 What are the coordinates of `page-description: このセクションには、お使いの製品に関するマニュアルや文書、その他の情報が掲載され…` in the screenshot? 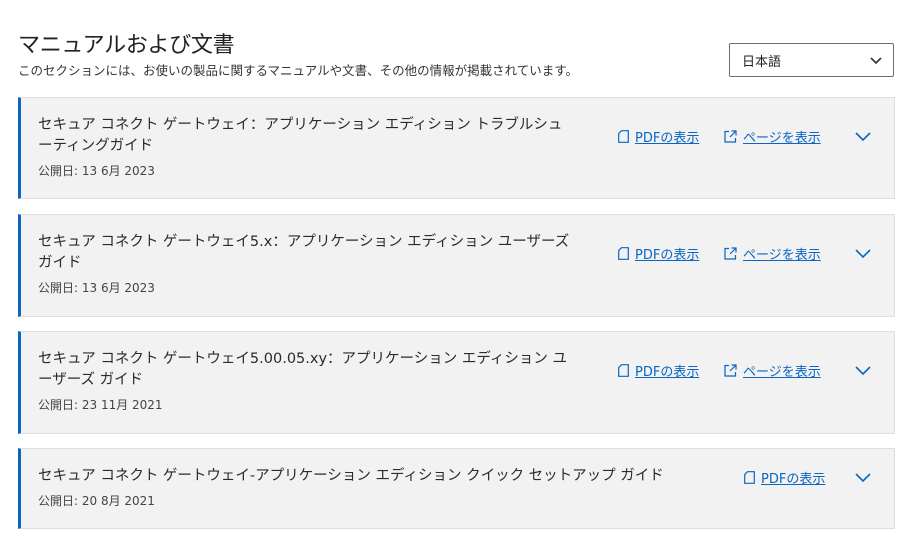 It's located at (298, 70).